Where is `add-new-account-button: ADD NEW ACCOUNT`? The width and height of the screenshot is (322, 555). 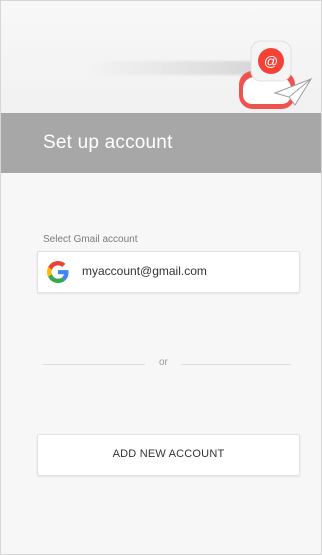
add-new-account-button: ADD NEW ACCOUNT is located at coordinates (168, 455).